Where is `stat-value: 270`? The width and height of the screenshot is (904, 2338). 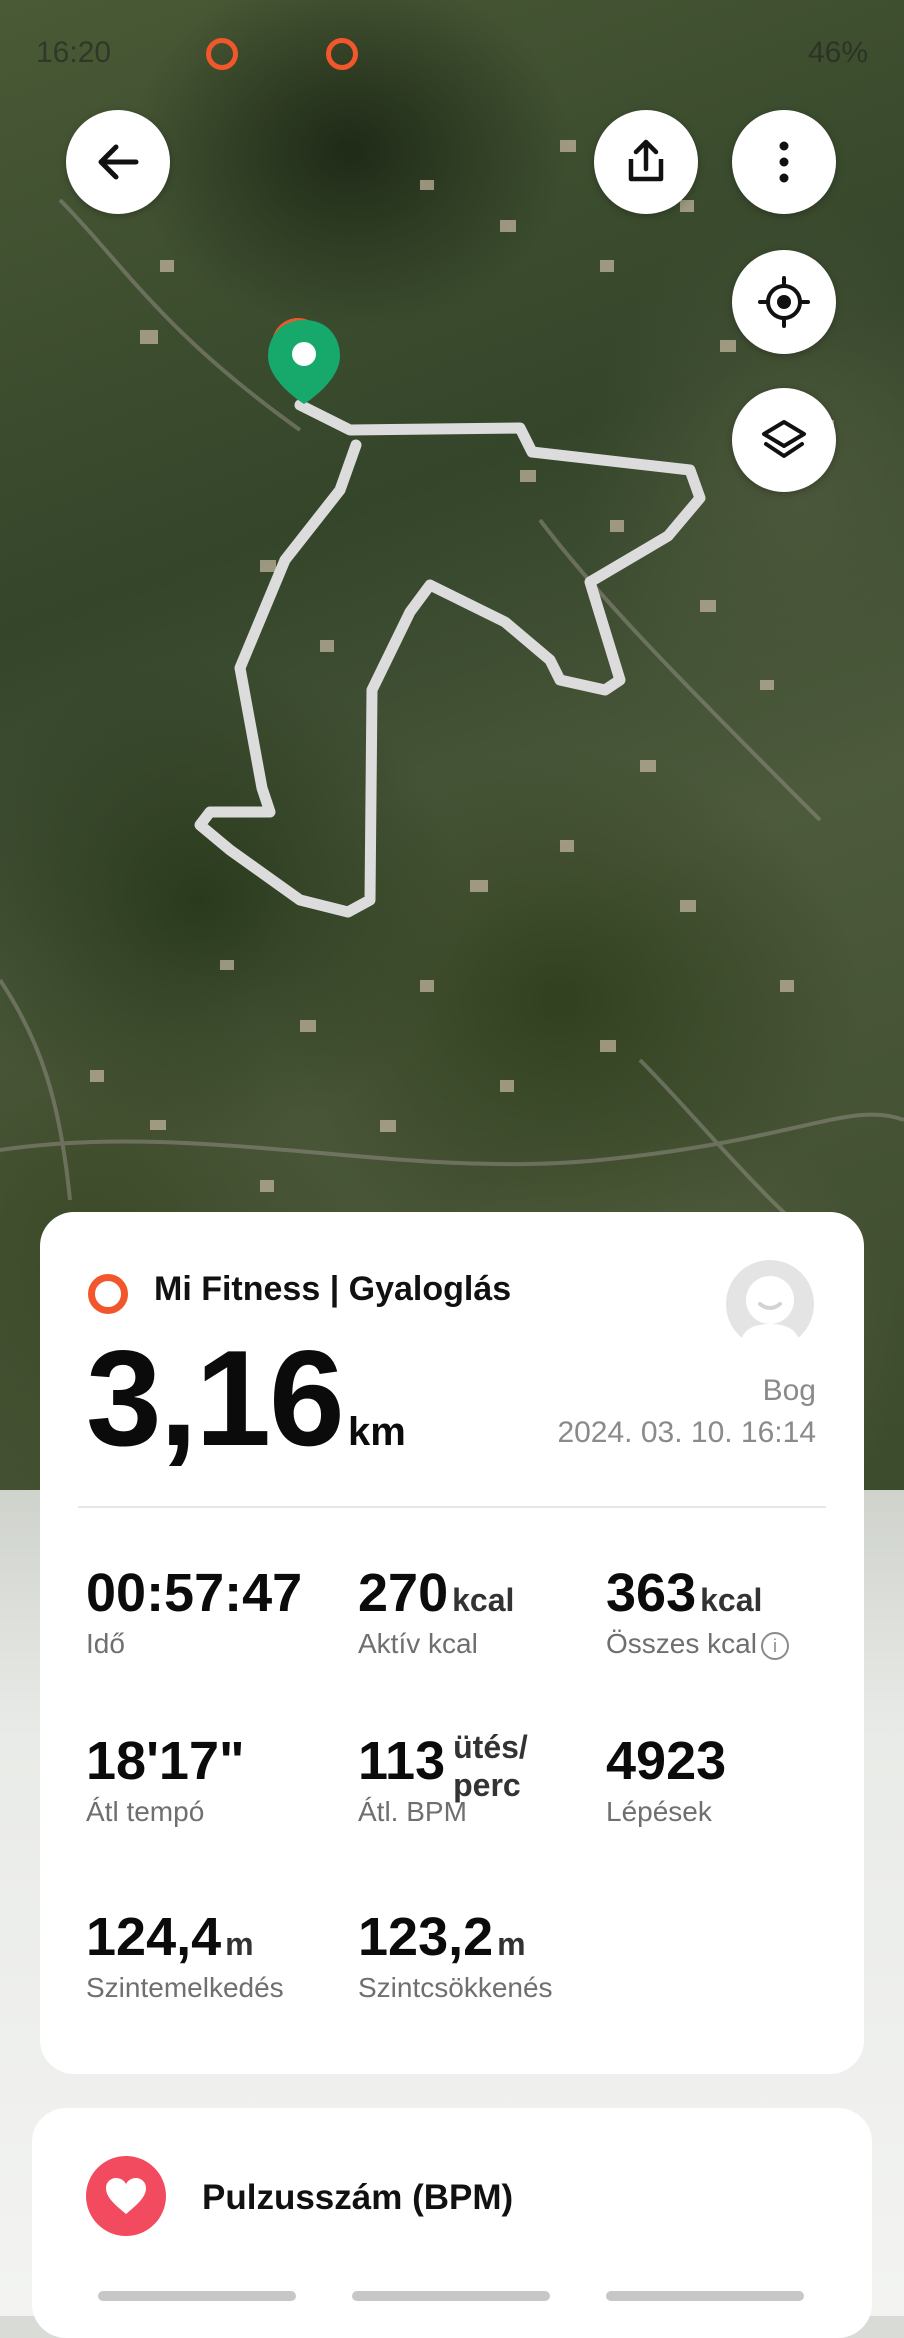 stat-value: 270 is located at coordinates (403, 1593).